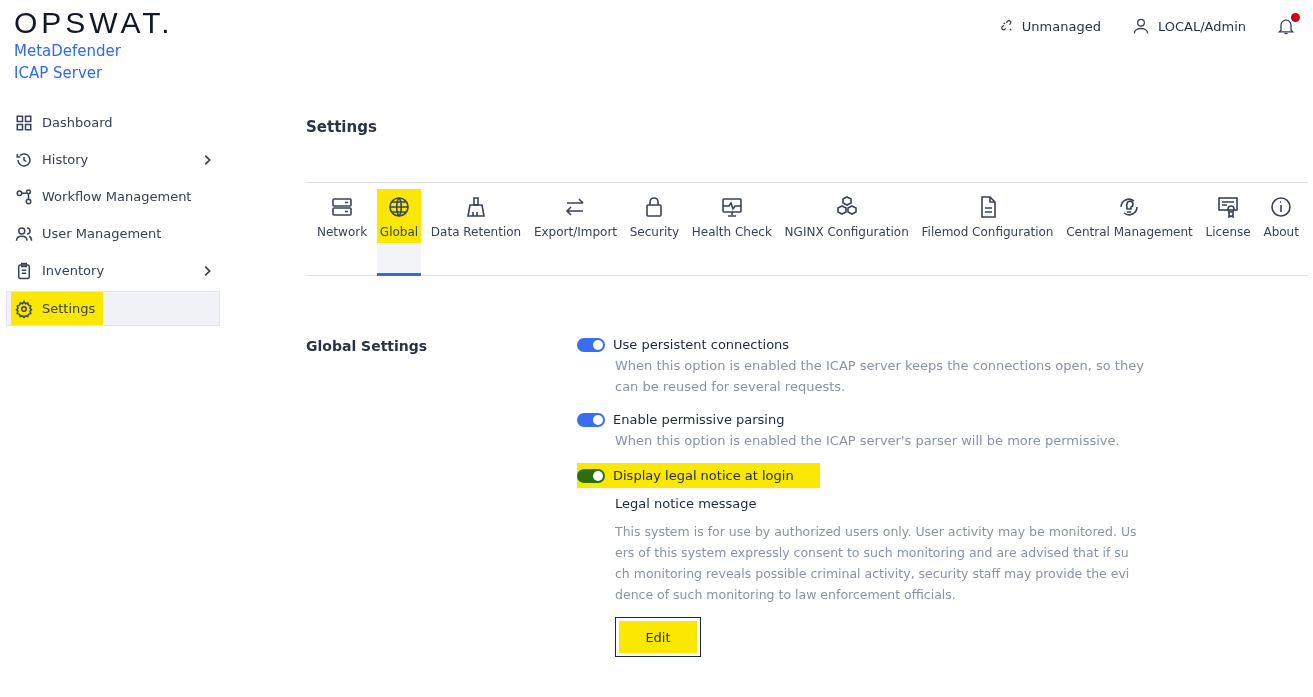 The height and width of the screenshot is (697, 1313). I want to click on settings-tab: NGINX Configuration, so click(846, 229).